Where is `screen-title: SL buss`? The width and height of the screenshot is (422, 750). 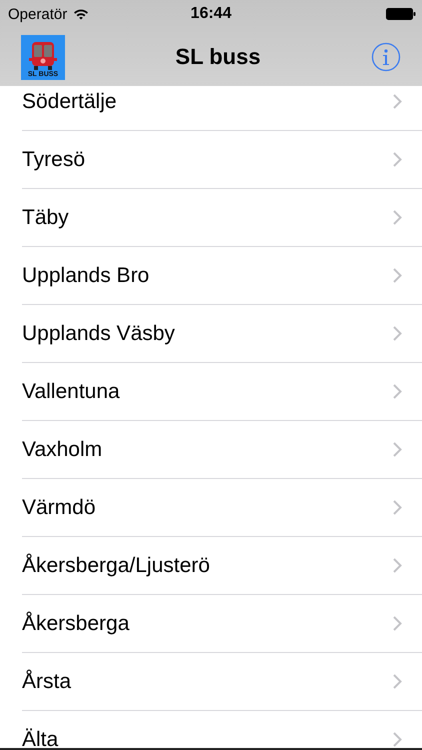
screen-title: SL buss is located at coordinates (218, 57).